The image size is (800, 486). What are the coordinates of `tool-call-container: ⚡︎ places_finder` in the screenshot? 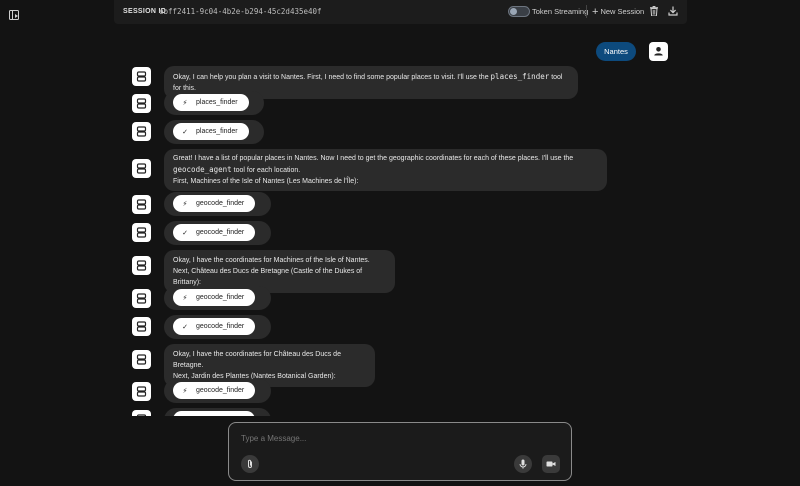 It's located at (214, 103).